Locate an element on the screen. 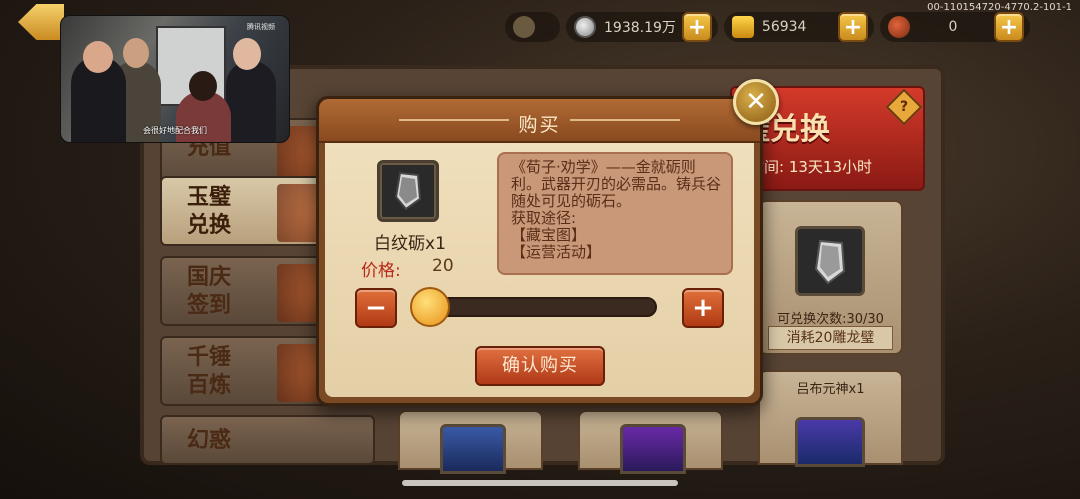 The width and height of the screenshot is (1080, 499). home-indicator is located at coordinates (540, 483).